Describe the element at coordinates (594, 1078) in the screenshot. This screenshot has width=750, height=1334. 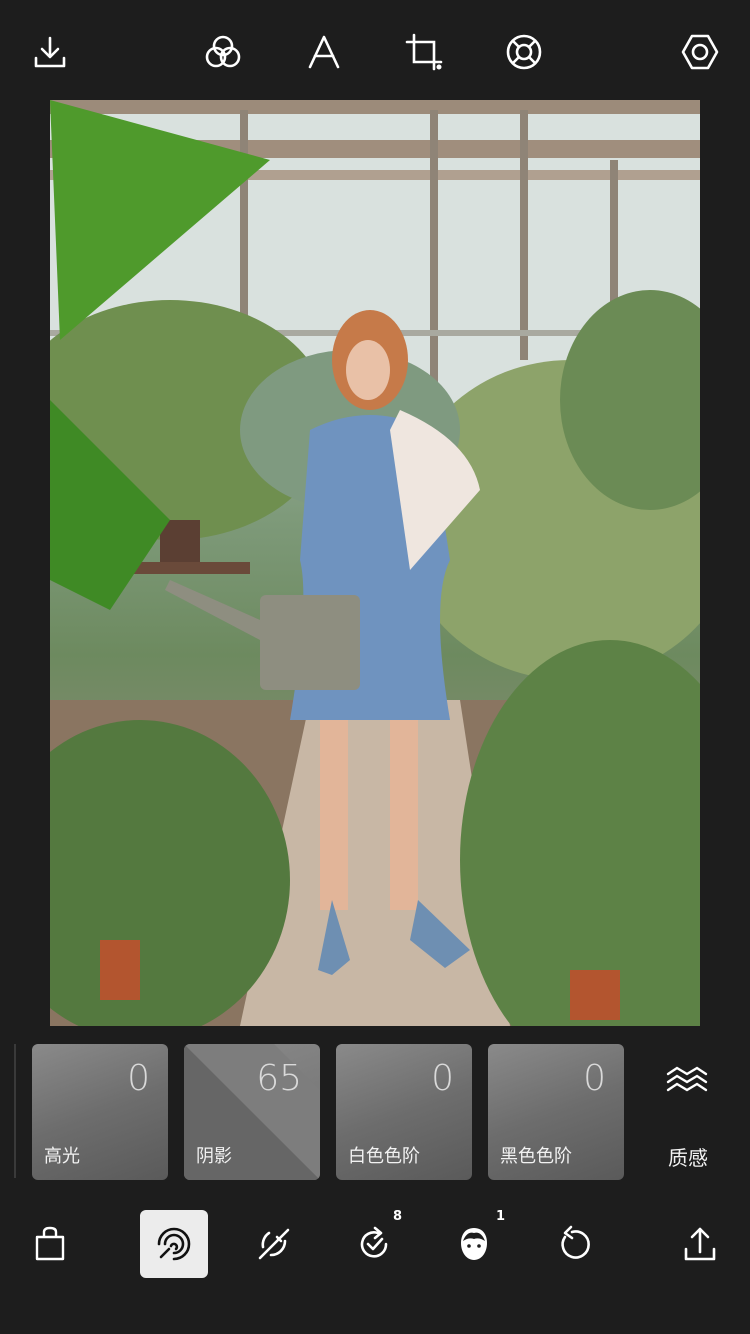
I see `blacks-value: 0` at that location.